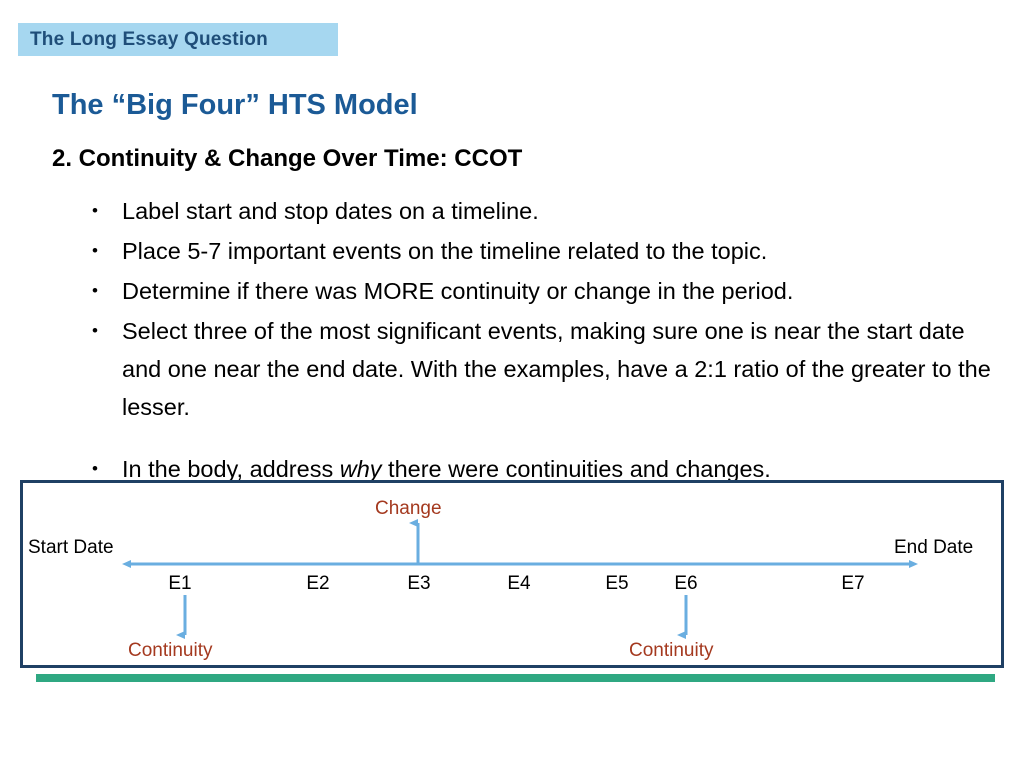 The height and width of the screenshot is (768, 1024). I want to click on event-label-e3: E3, so click(419, 583).